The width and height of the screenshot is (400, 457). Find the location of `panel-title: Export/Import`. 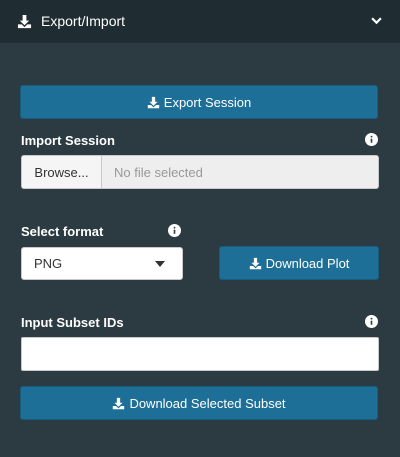

panel-title: Export/Import is located at coordinates (83, 21).